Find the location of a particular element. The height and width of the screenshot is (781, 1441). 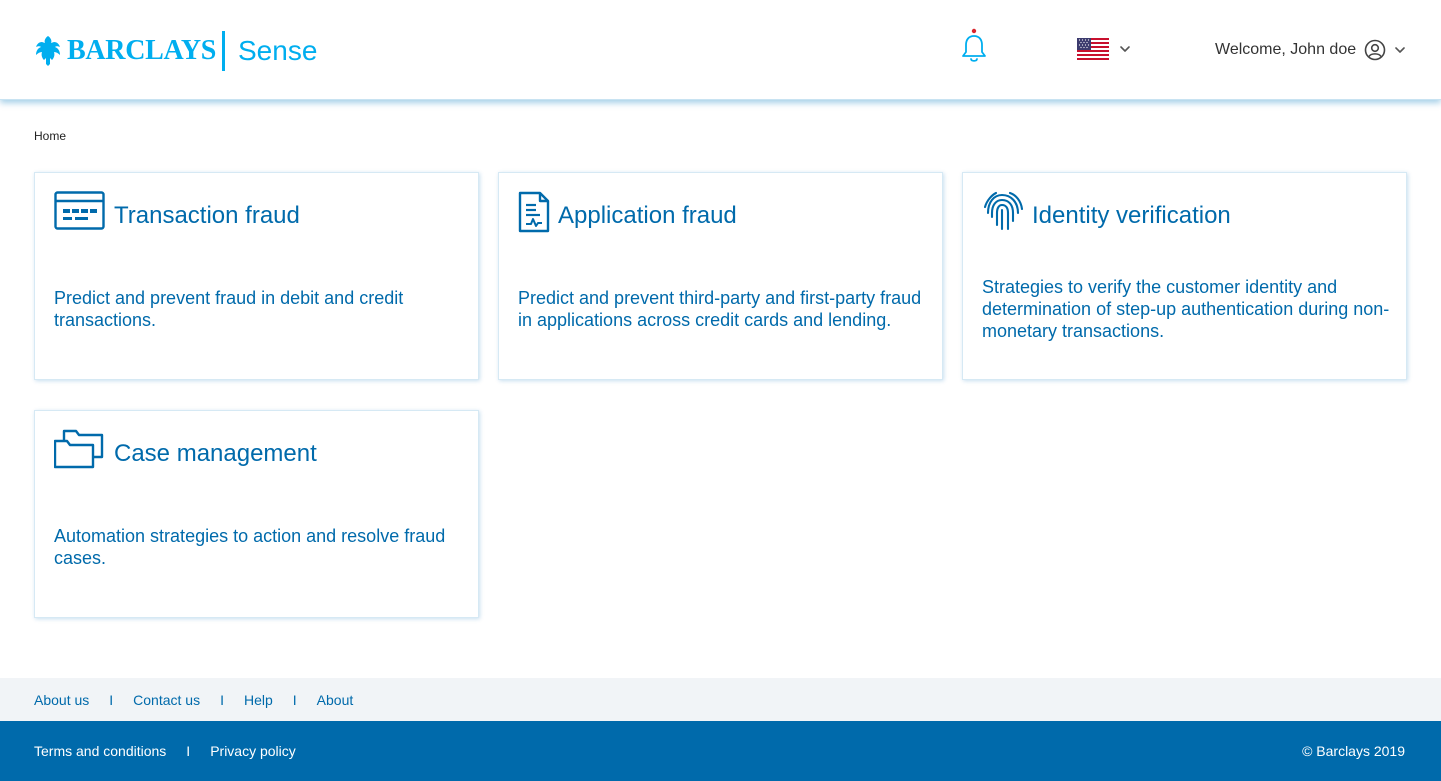

footer-link-about-us: About us is located at coordinates (61, 700).